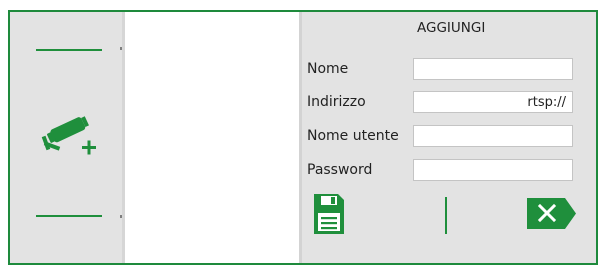 The image size is (605, 270). I want to click on address-label: Indirizzo, so click(336, 102).